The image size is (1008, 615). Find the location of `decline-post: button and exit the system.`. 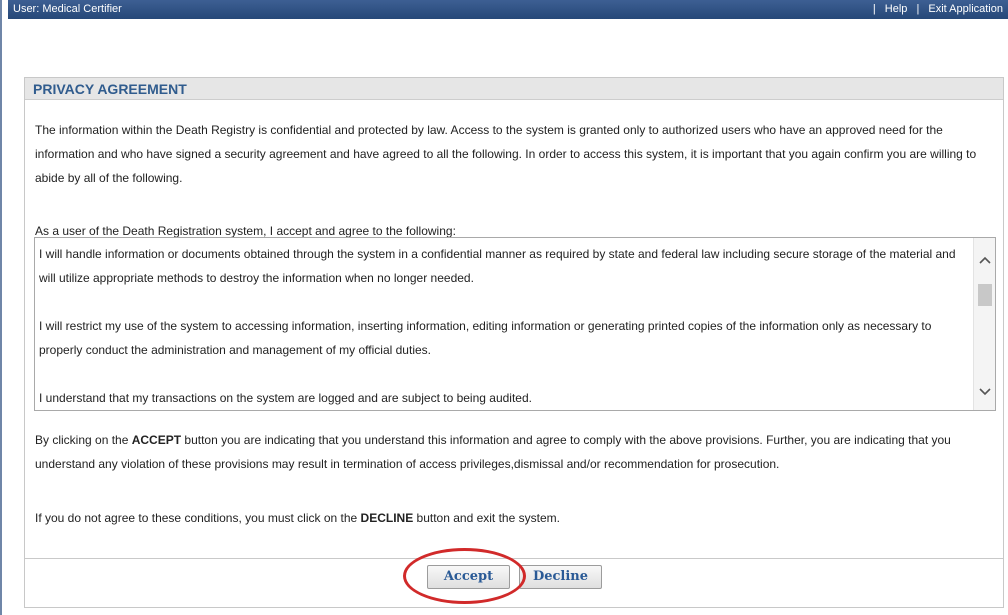

decline-post: button and exit the system. is located at coordinates (486, 518).